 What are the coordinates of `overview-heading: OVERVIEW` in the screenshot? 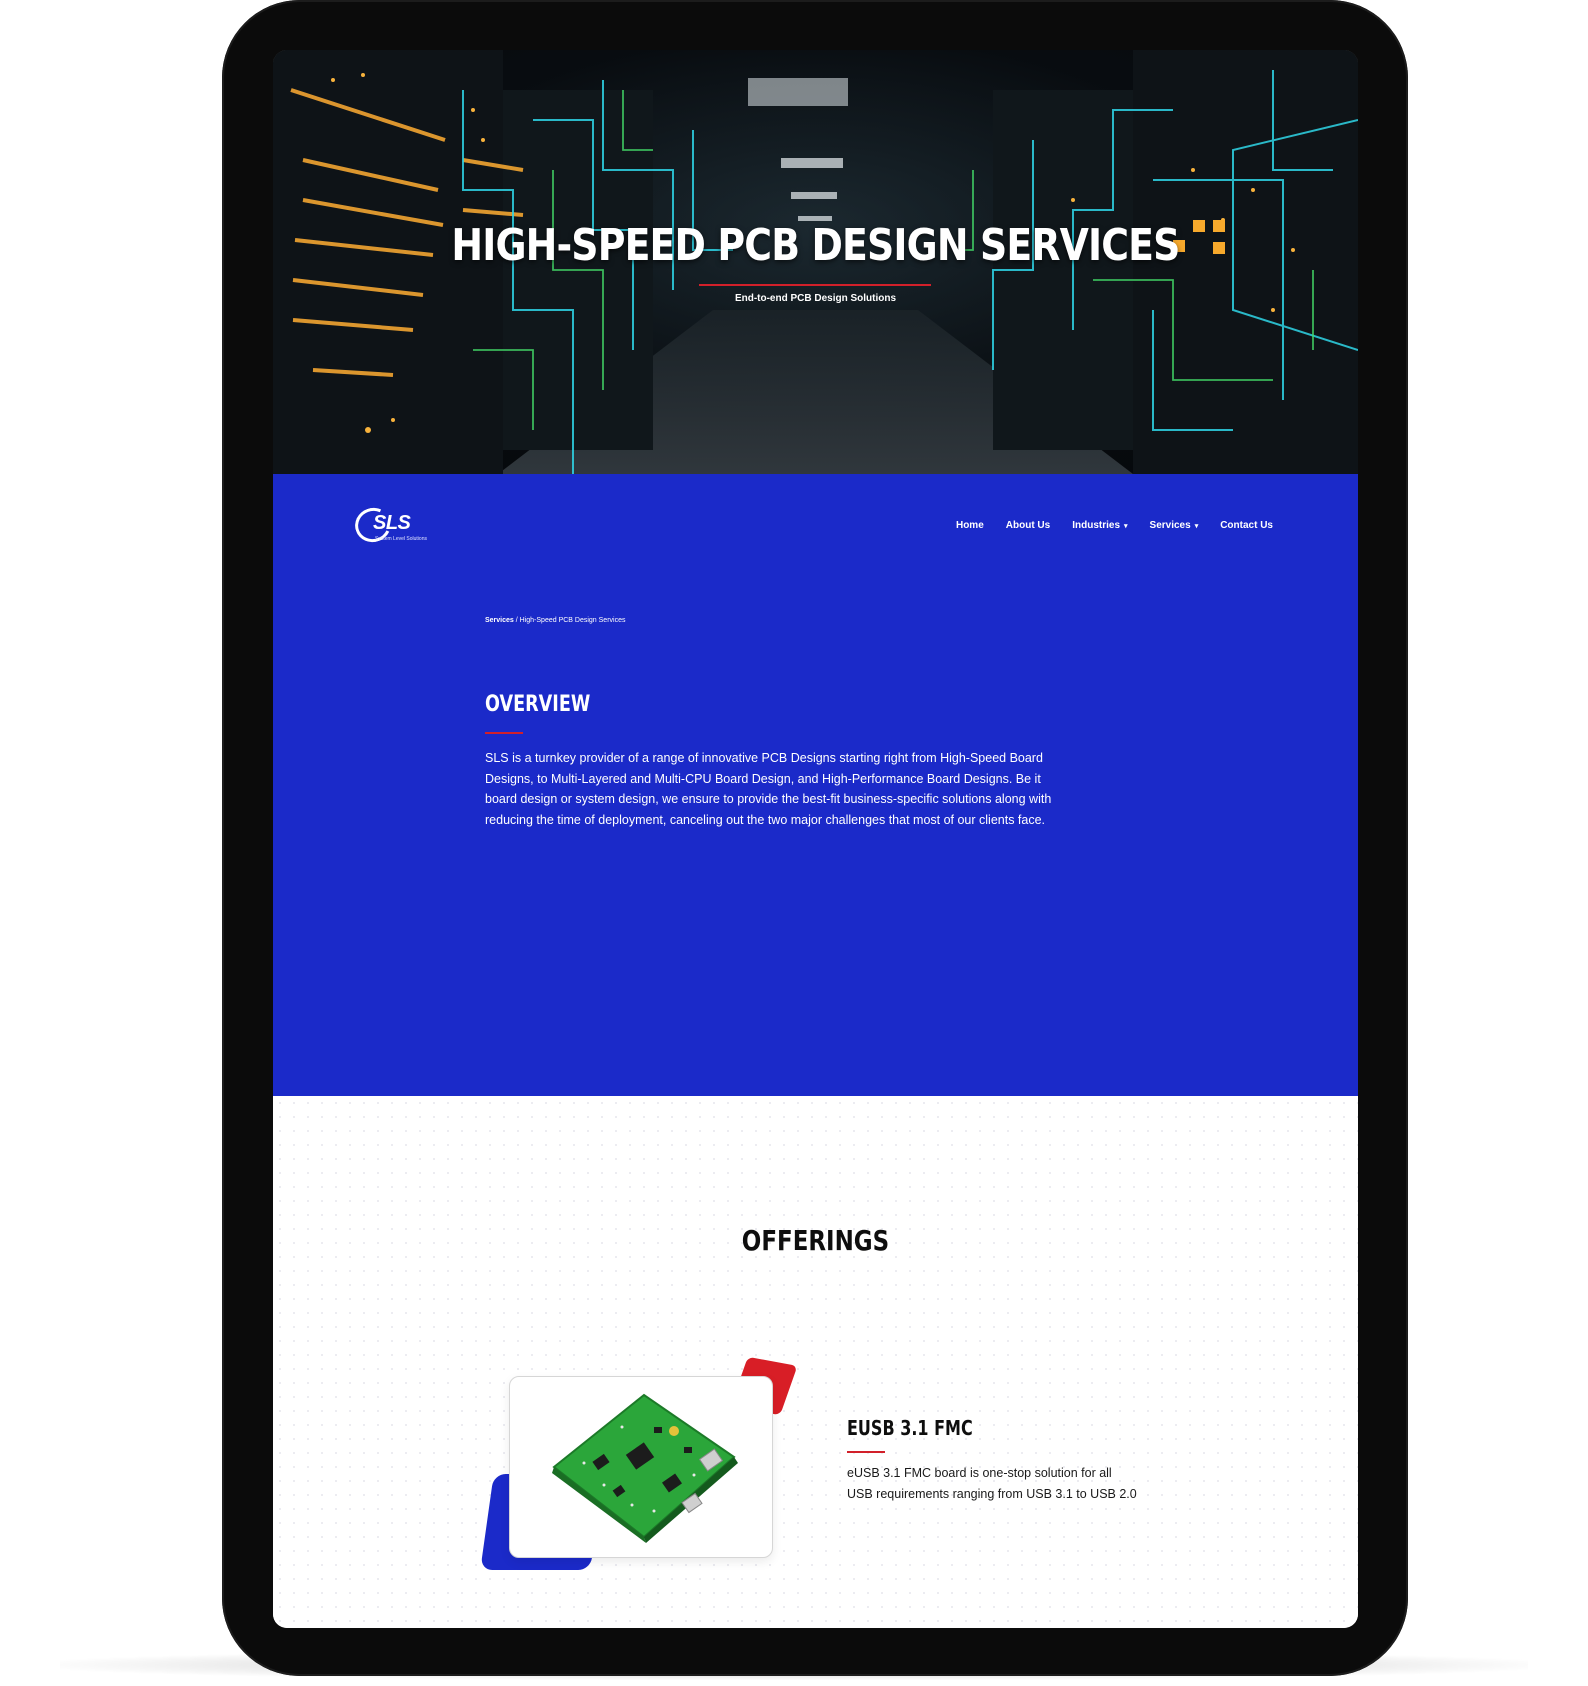 It's located at (538, 704).